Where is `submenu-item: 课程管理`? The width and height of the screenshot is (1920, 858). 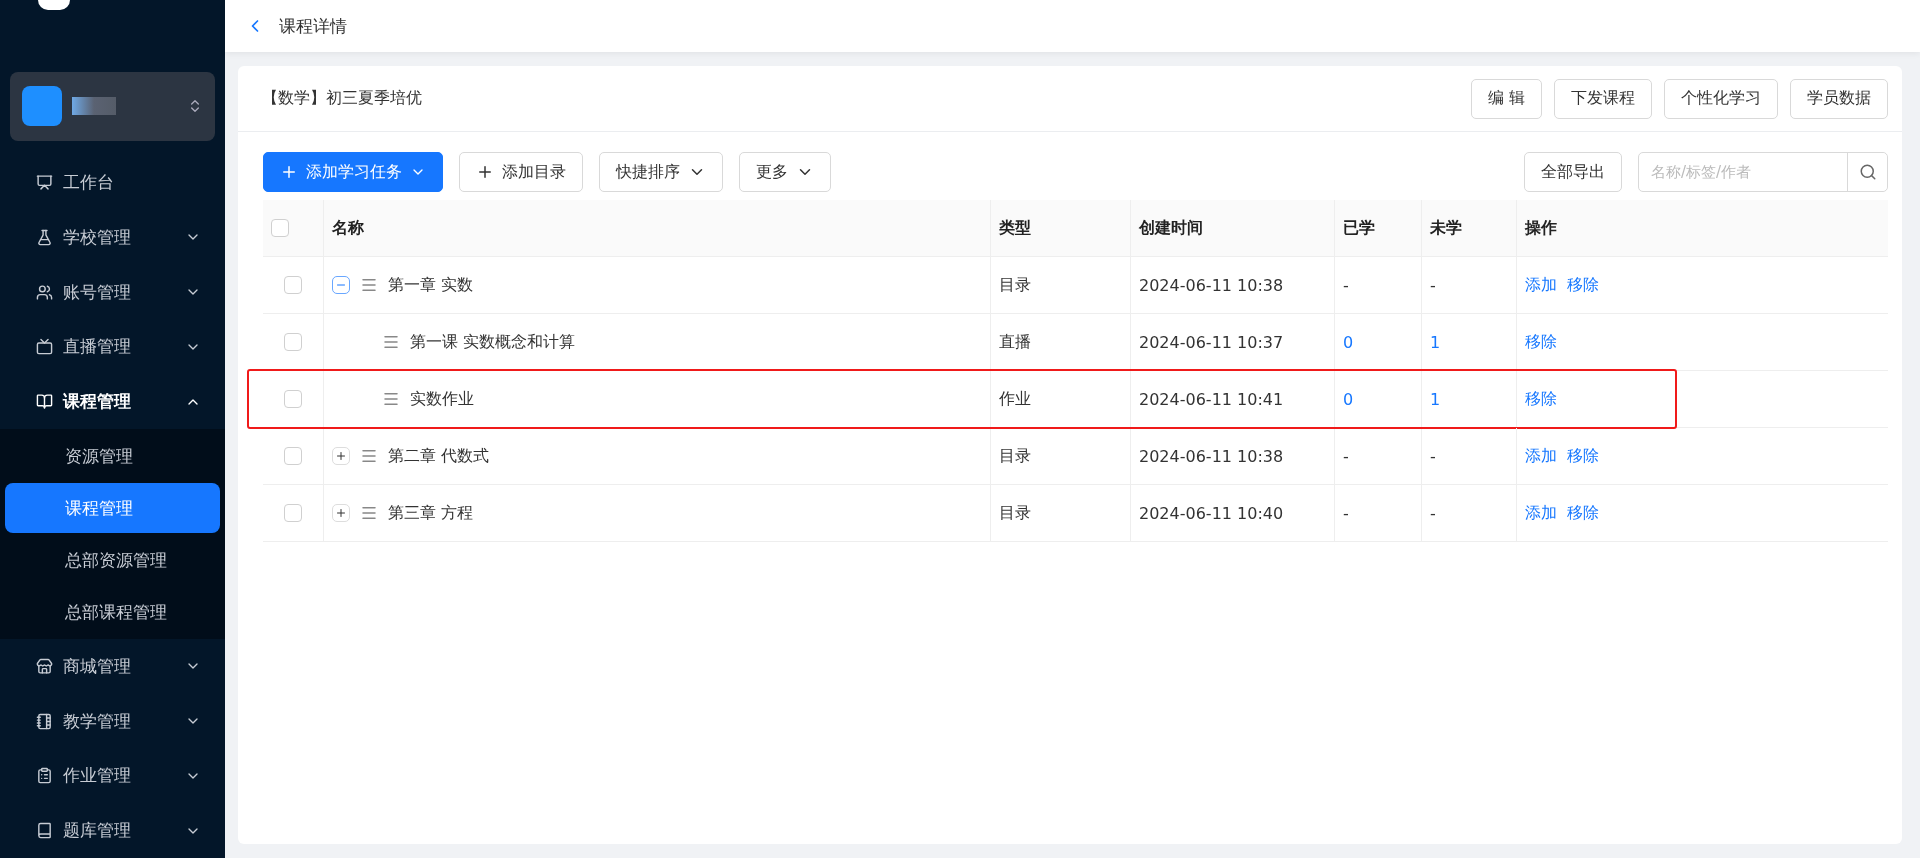
submenu-item: 课程管理 is located at coordinates (112, 508).